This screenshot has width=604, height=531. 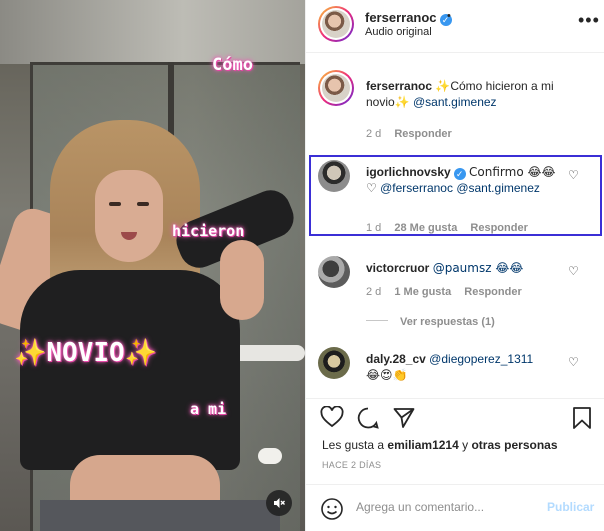 I want to click on comment-time: 1 d, so click(x=373, y=228).